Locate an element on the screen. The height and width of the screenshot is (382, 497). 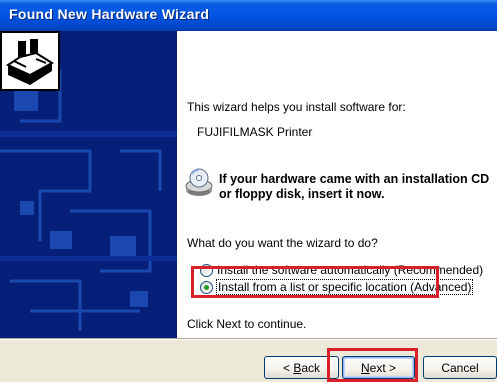
cd-disk-icon is located at coordinates (199, 182).